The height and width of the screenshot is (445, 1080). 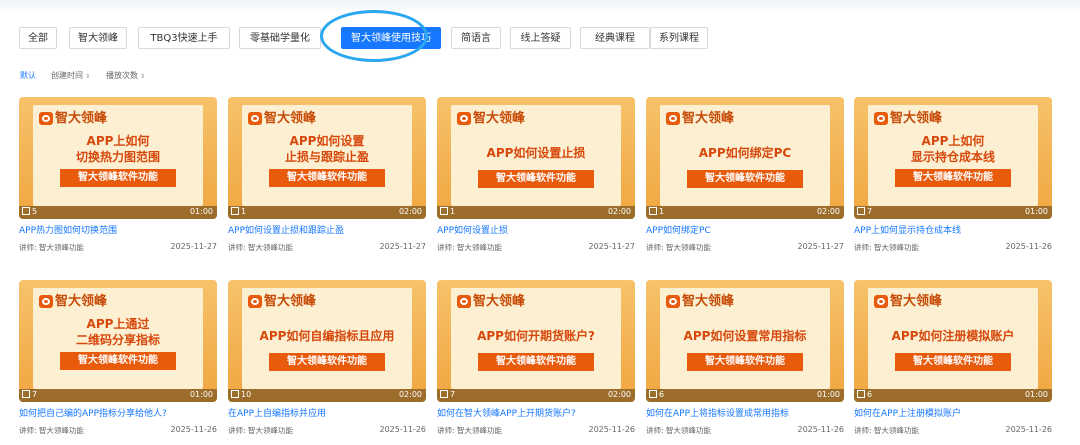 What do you see at coordinates (536, 412) in the screenshot?
I see `video-title: 如何在智大领峰APP上开期货账户?` at bounding box center [536, 412].